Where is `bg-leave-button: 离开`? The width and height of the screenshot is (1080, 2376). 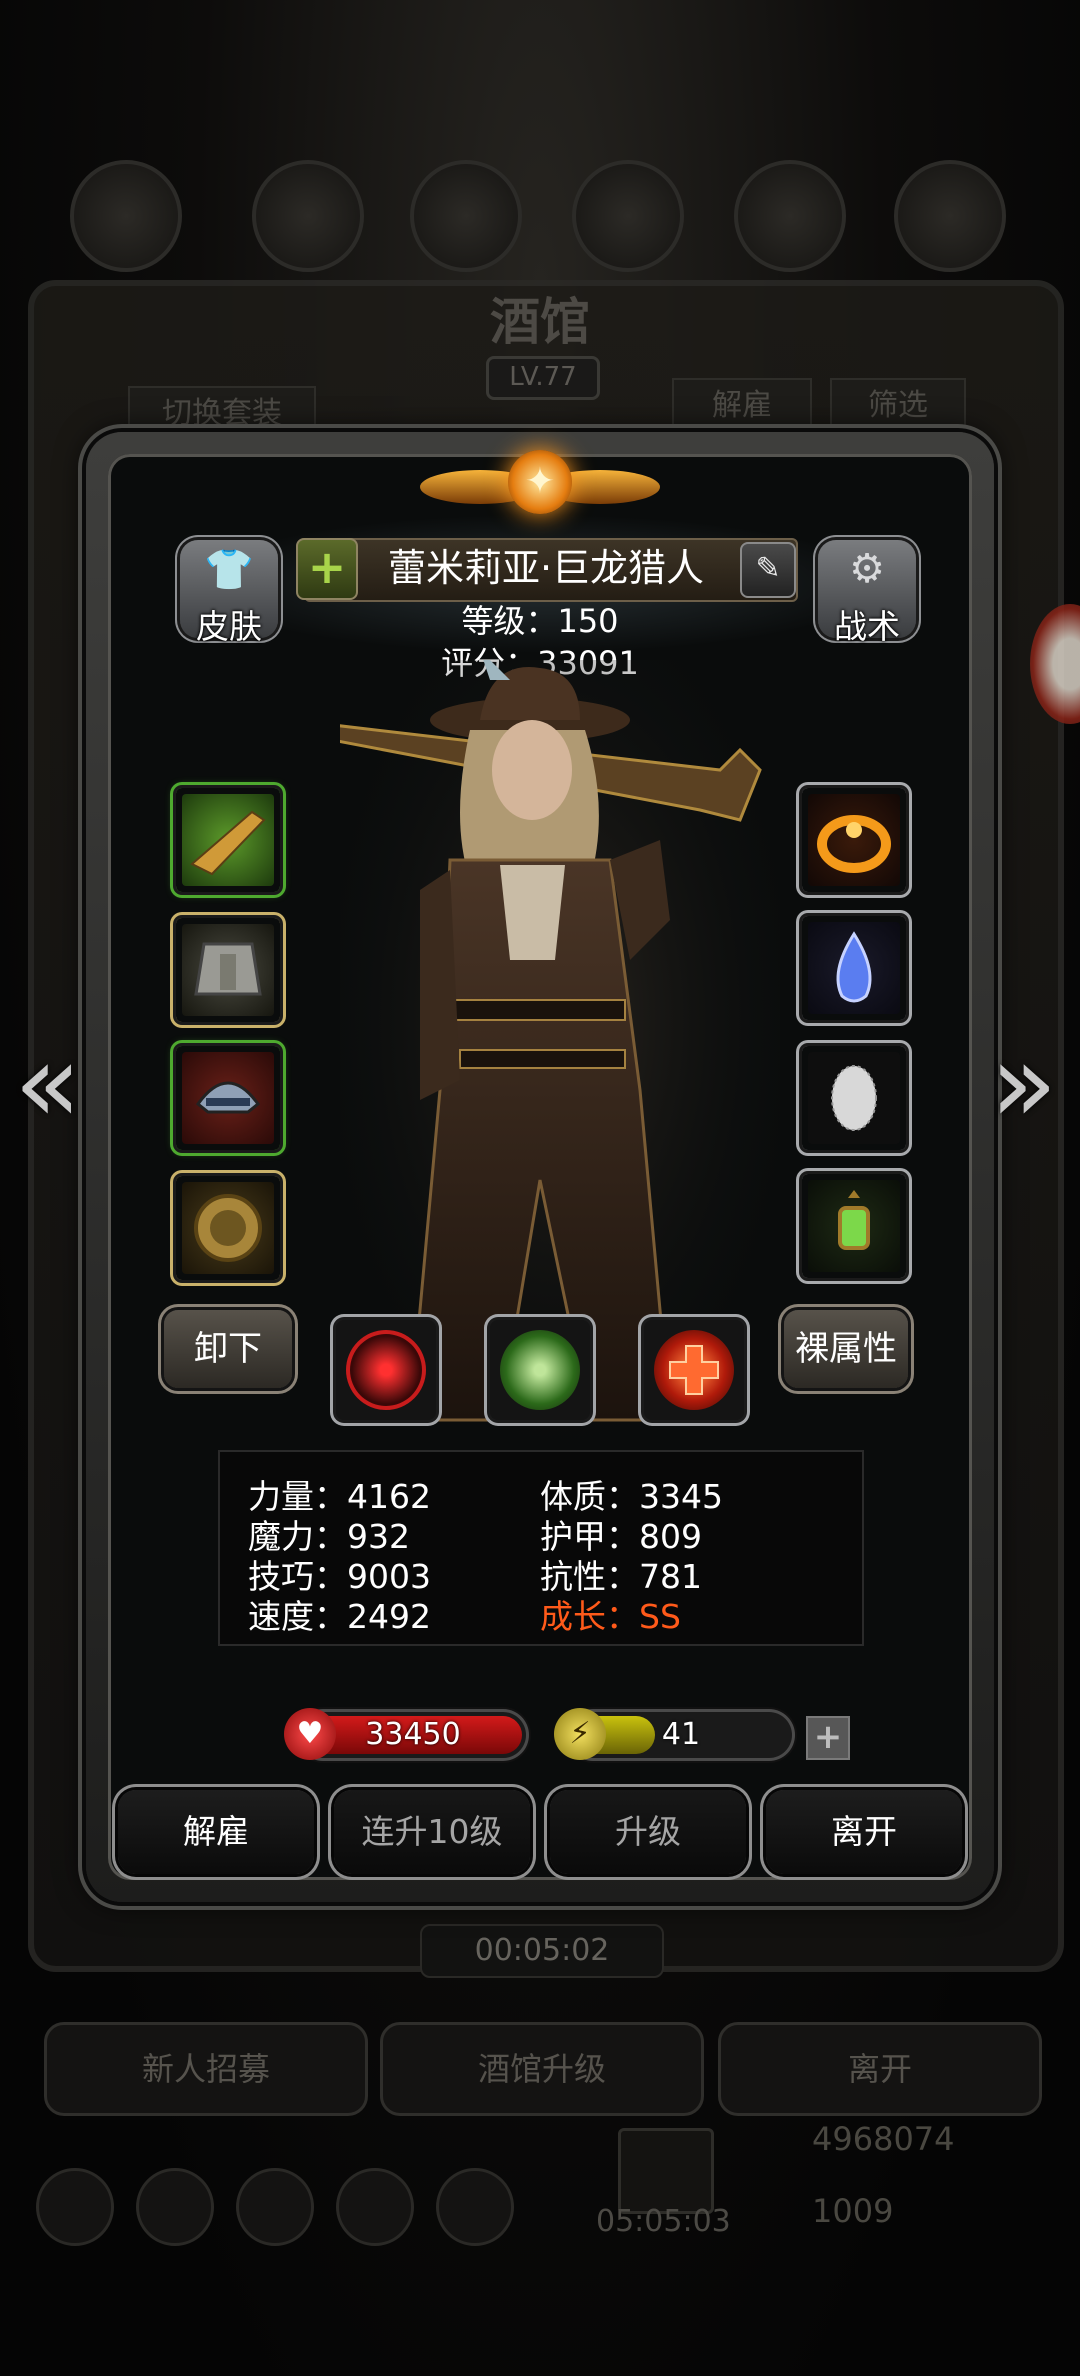 bg-leave-button: 离开 is located at coordinates (880, 2069).